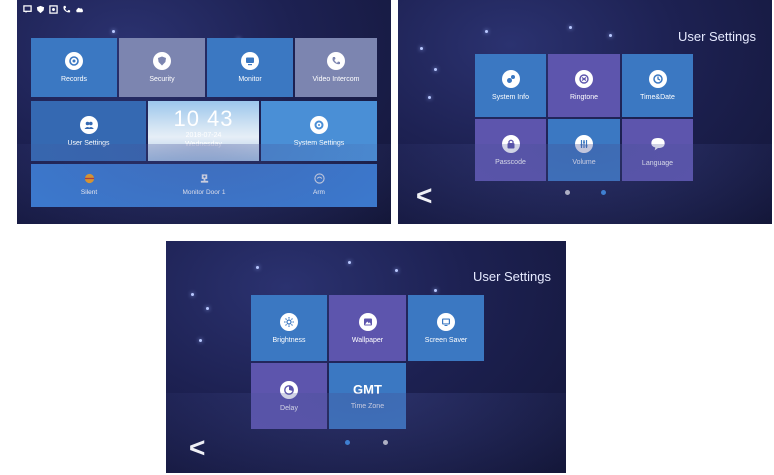 The height and width of the screenshot is (475, 774). I want to click on ringtone-tile: Ringtone, so click(584, 85).